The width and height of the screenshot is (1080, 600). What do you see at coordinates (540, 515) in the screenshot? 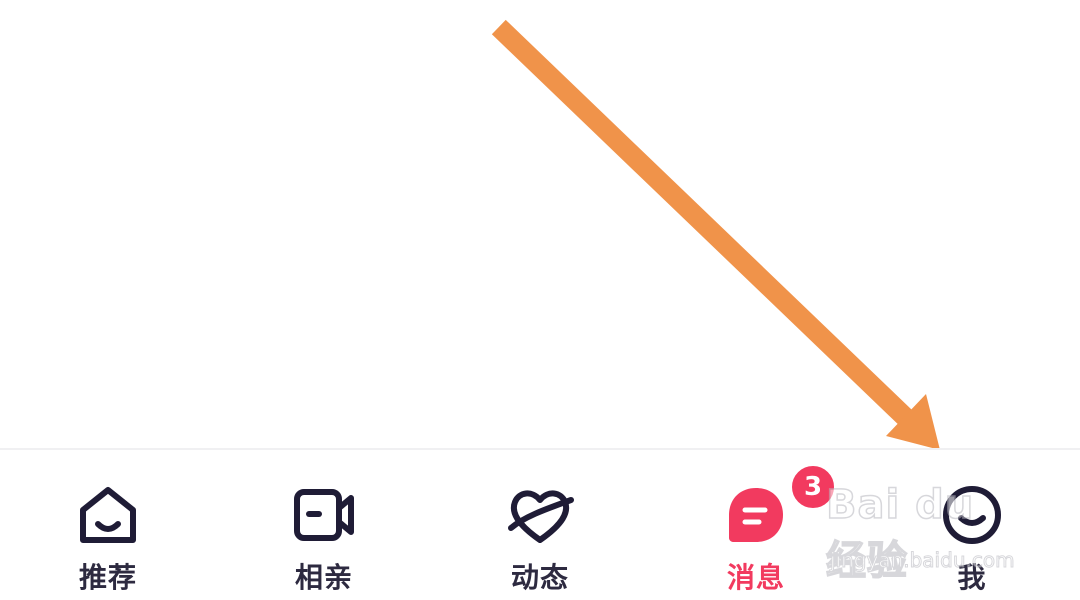
I see `heart-planet-icon` at bounding box center [540, 515].